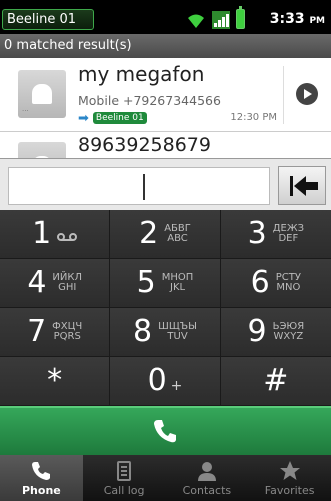 This screenshot has height=501, width=331. What do you see at coordinates (119, 118) in the screenshot?
I see `sim-badge: Beeline 01` at bounding box center [119, 118].